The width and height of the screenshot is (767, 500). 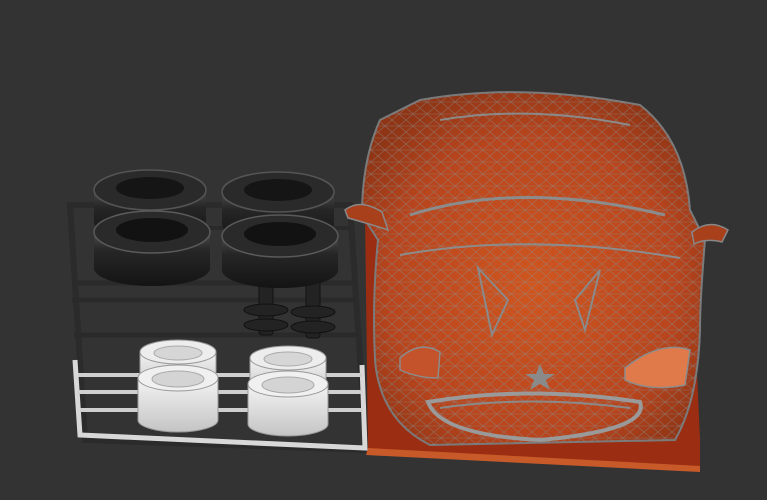 What do you see at coordinates (280, 251) in the screenshot?
I see `tire-front-right` at bounding box center [280, 251].